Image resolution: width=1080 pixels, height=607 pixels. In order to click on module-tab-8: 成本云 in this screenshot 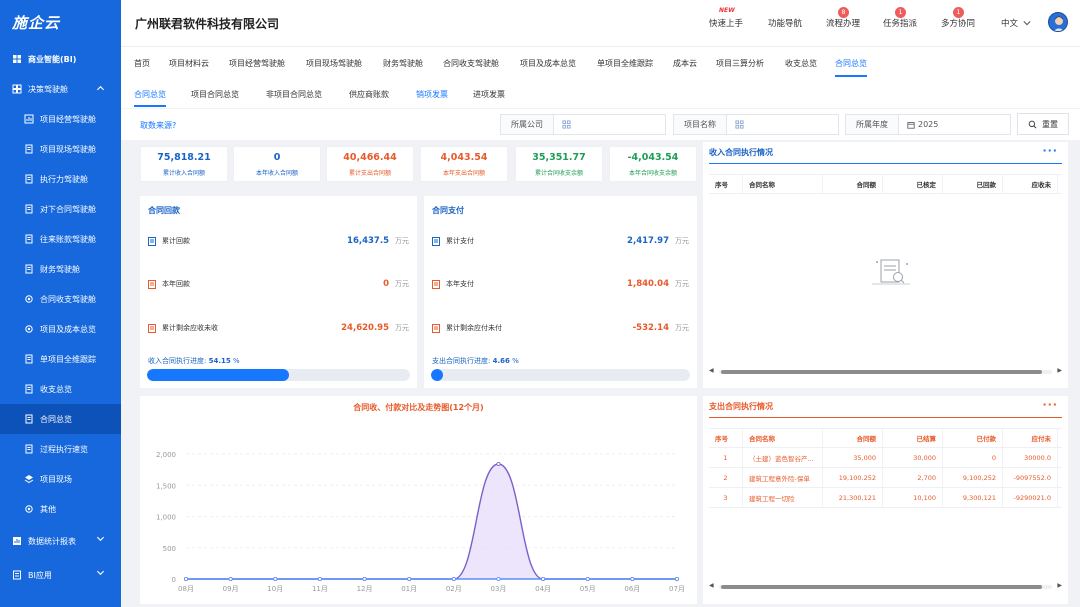, I will do `click(685, 63)`.